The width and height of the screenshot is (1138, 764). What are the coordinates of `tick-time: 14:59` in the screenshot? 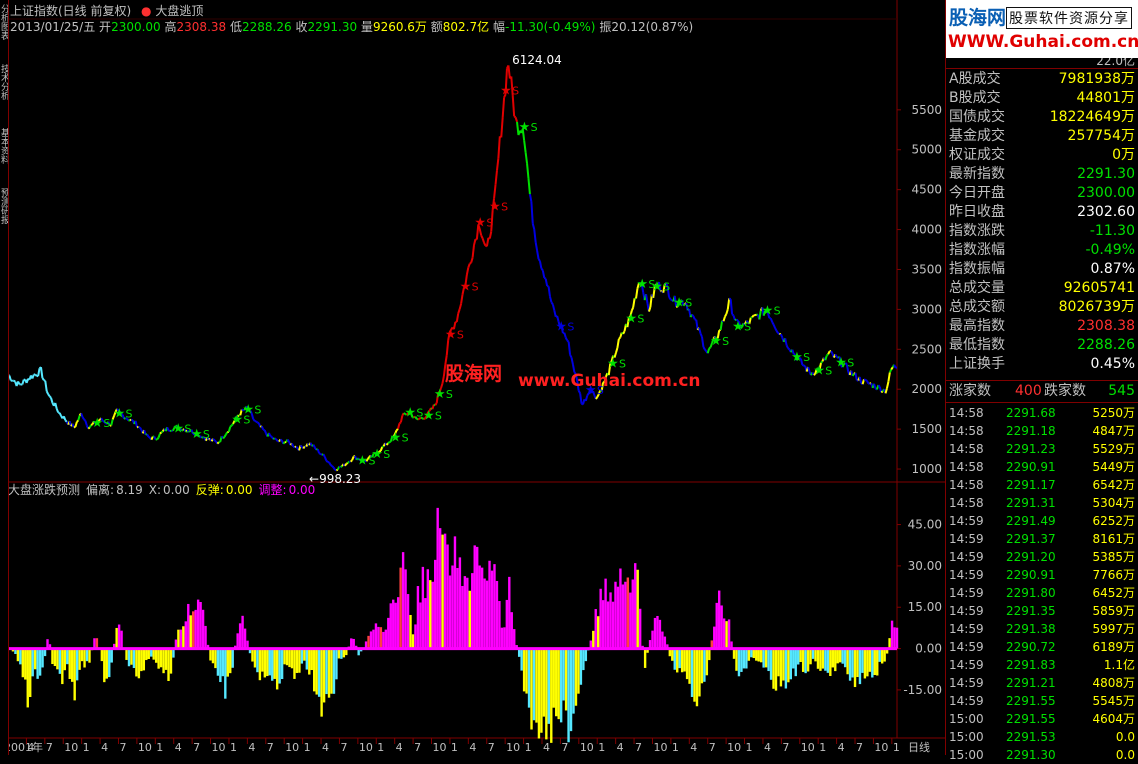 It's located at (966, 665).